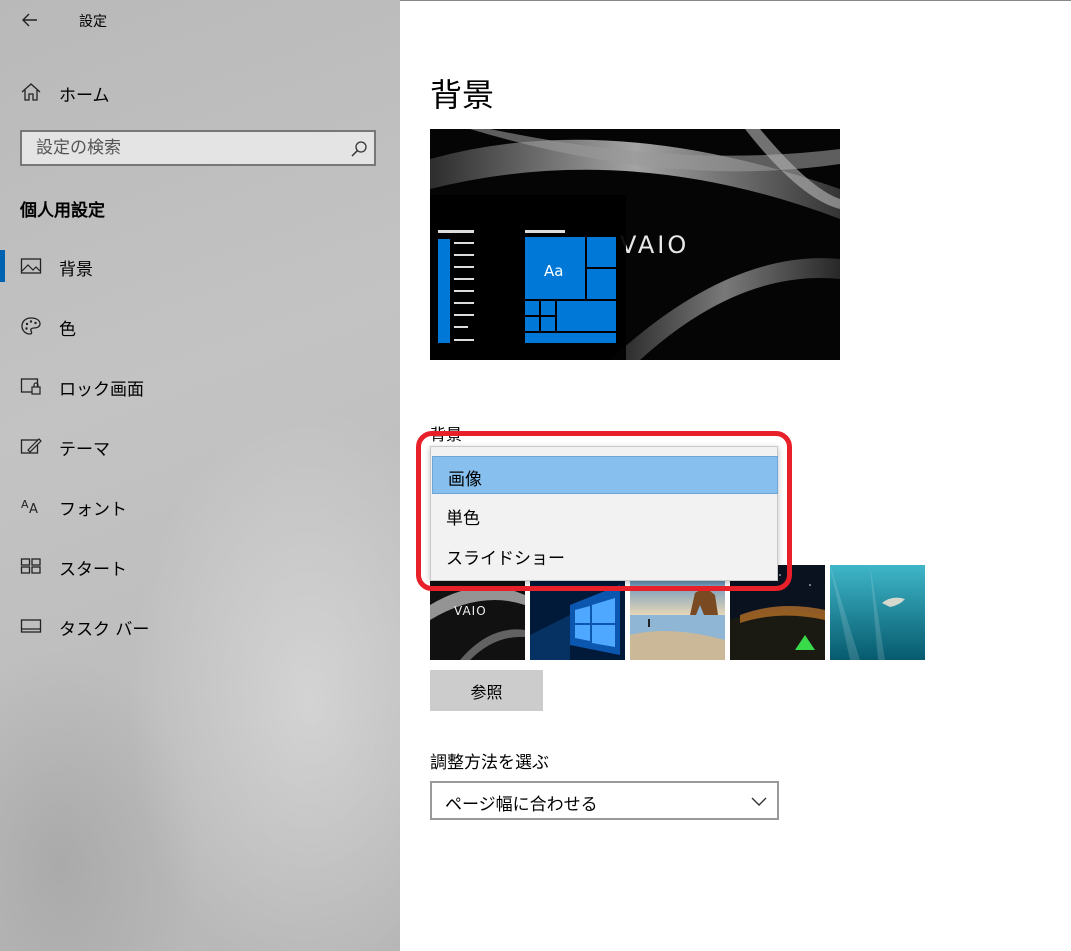  I want to click on sidebar-item-label: 背景, so click(76, 270).